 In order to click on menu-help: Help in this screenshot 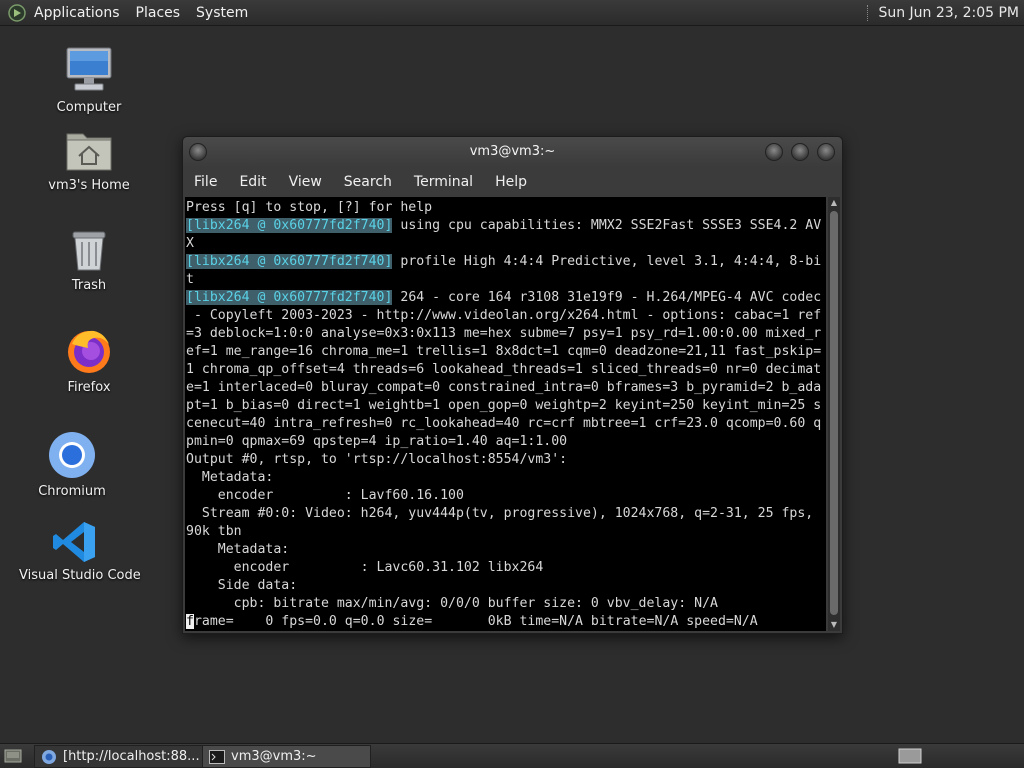, I will do `click(511, 182)`.